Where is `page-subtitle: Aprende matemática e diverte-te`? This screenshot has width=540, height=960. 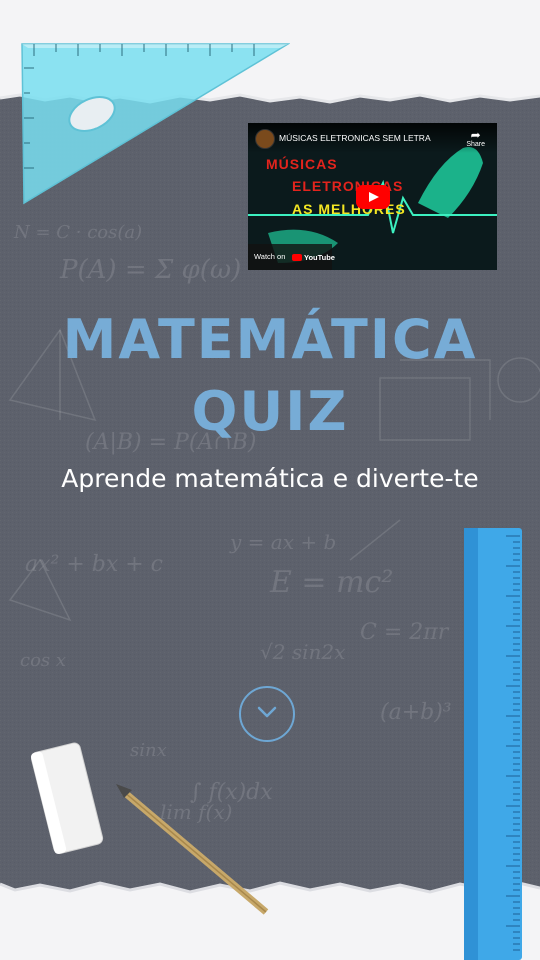
page-subtitle: Aprende matemática e diverte-te is located at coordinates (270, 478).